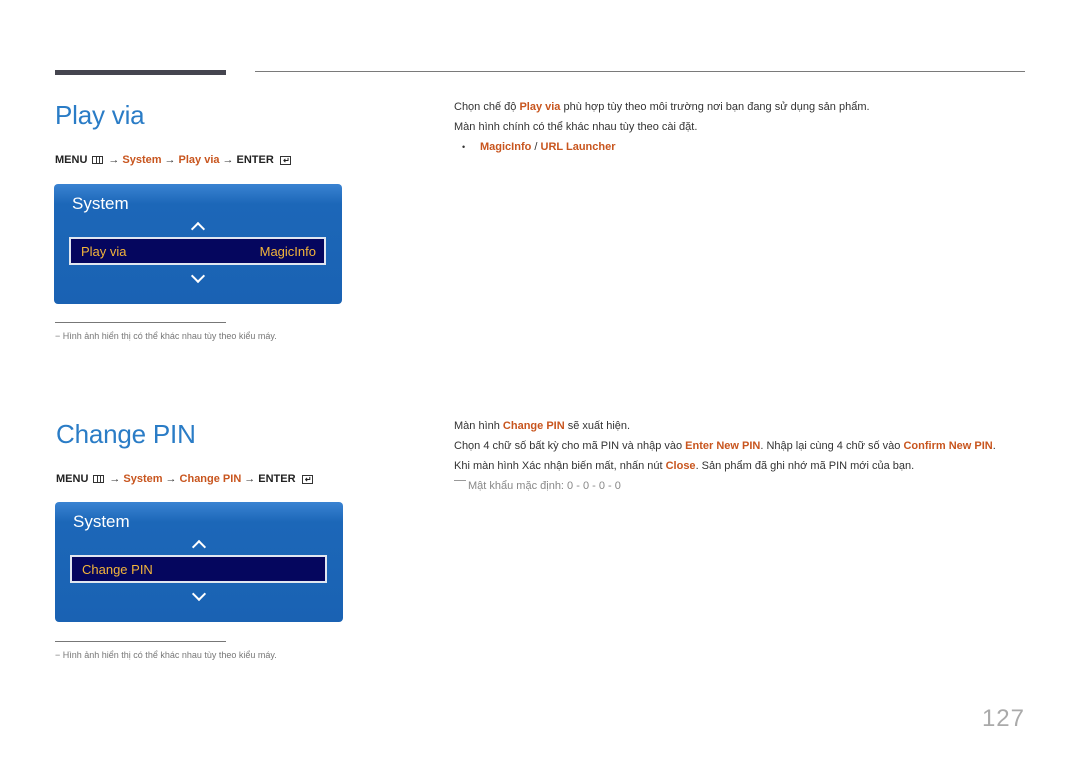 This screenshot has width=1080, height=763. I want to click on header-rule-thick, so click(140, 72).